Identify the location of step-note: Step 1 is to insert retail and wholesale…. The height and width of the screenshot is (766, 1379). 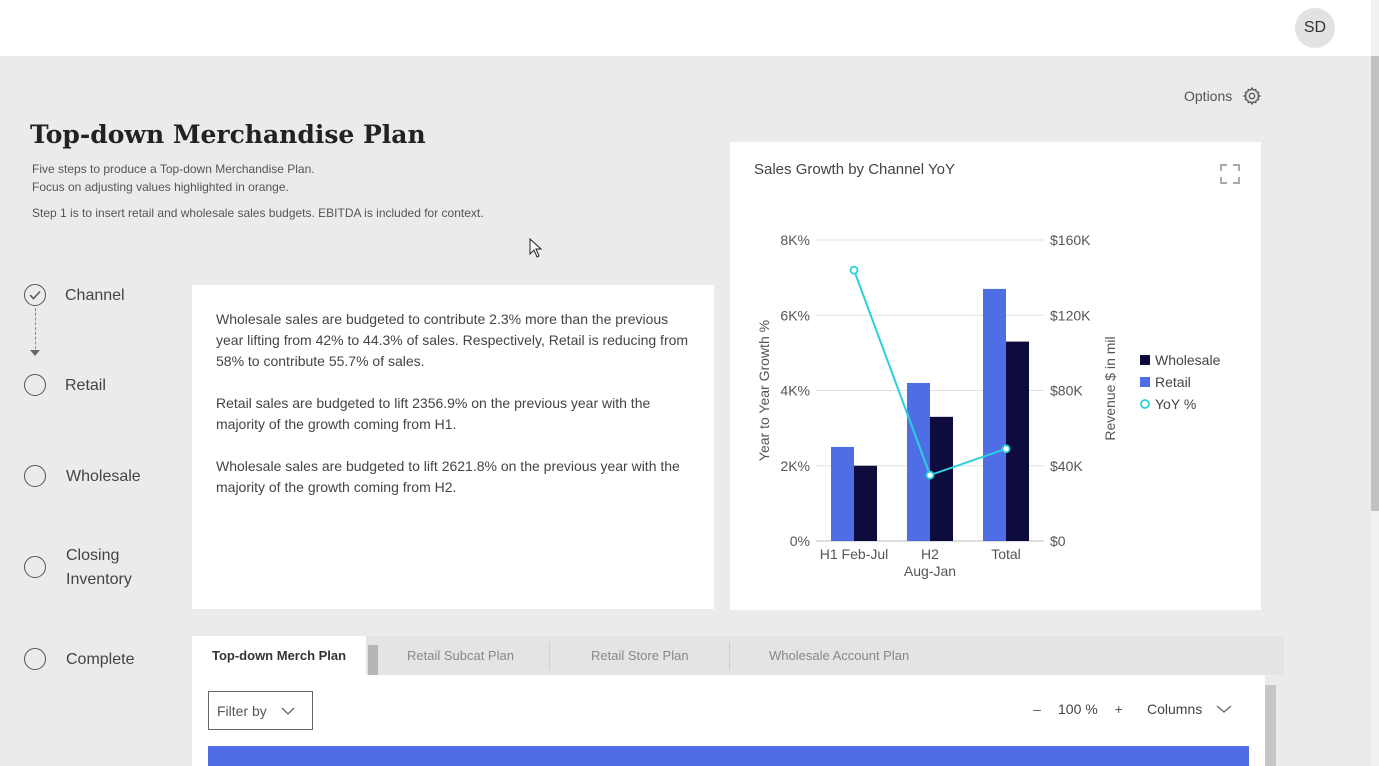
(258, 213).